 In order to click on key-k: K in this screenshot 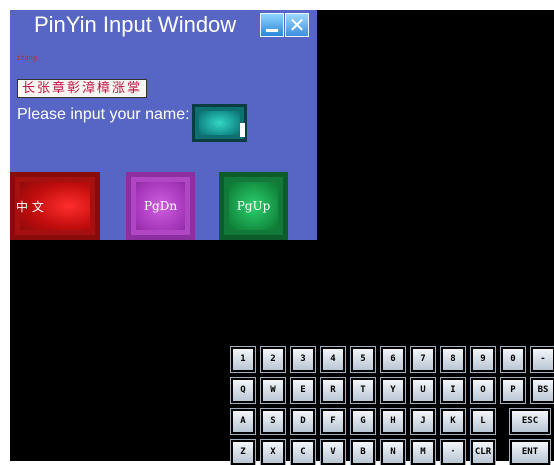, I will do `click(453, 421)`.